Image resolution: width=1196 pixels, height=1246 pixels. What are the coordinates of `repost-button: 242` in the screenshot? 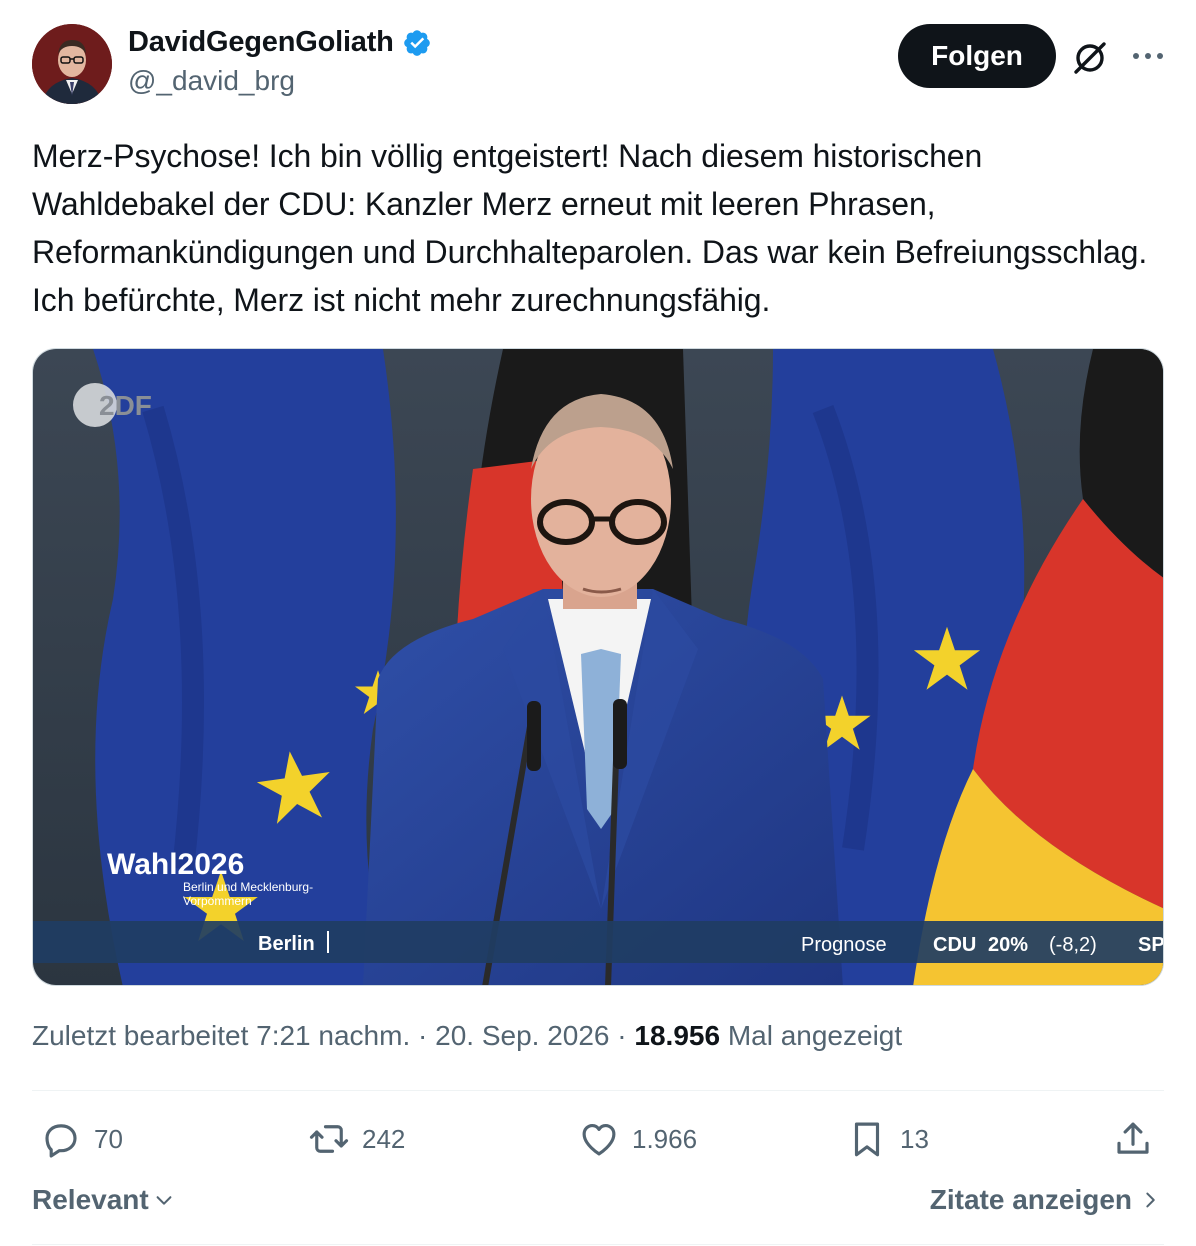 It's located at (356, 1139).